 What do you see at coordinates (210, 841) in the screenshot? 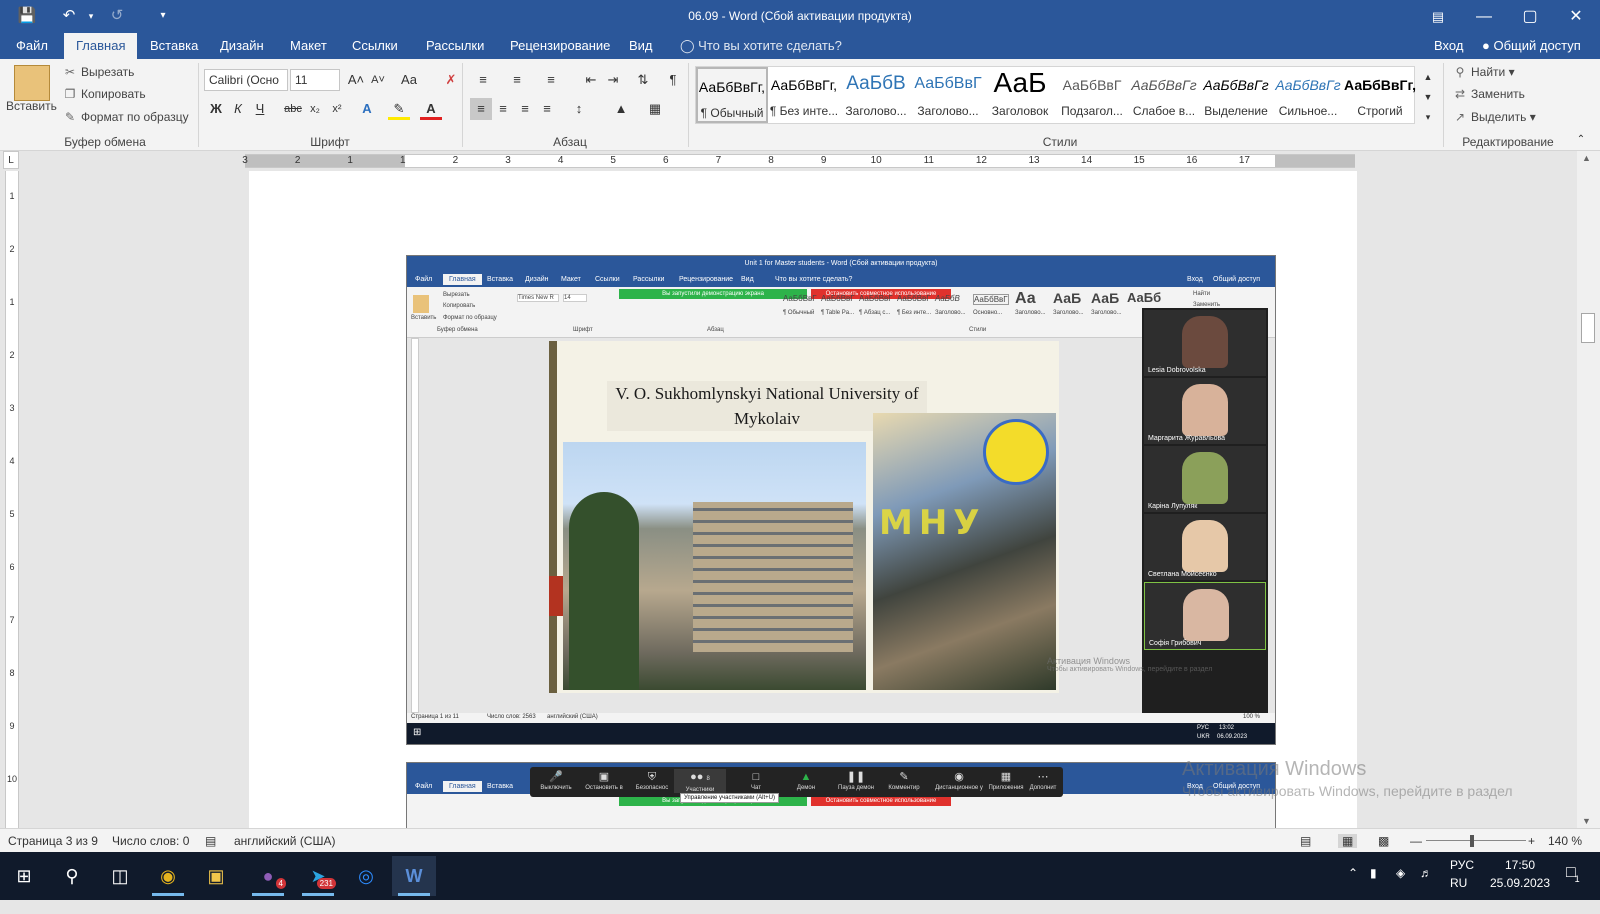
I see `proofing-icon: ▤` at bounding box center [210, 841].